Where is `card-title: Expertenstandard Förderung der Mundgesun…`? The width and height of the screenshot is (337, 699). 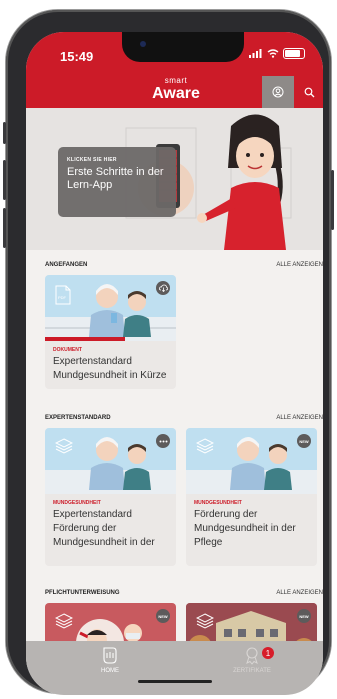 card-title: Expertenstandard Förderung der Mundgesun… is located at coordinates (104, 528).